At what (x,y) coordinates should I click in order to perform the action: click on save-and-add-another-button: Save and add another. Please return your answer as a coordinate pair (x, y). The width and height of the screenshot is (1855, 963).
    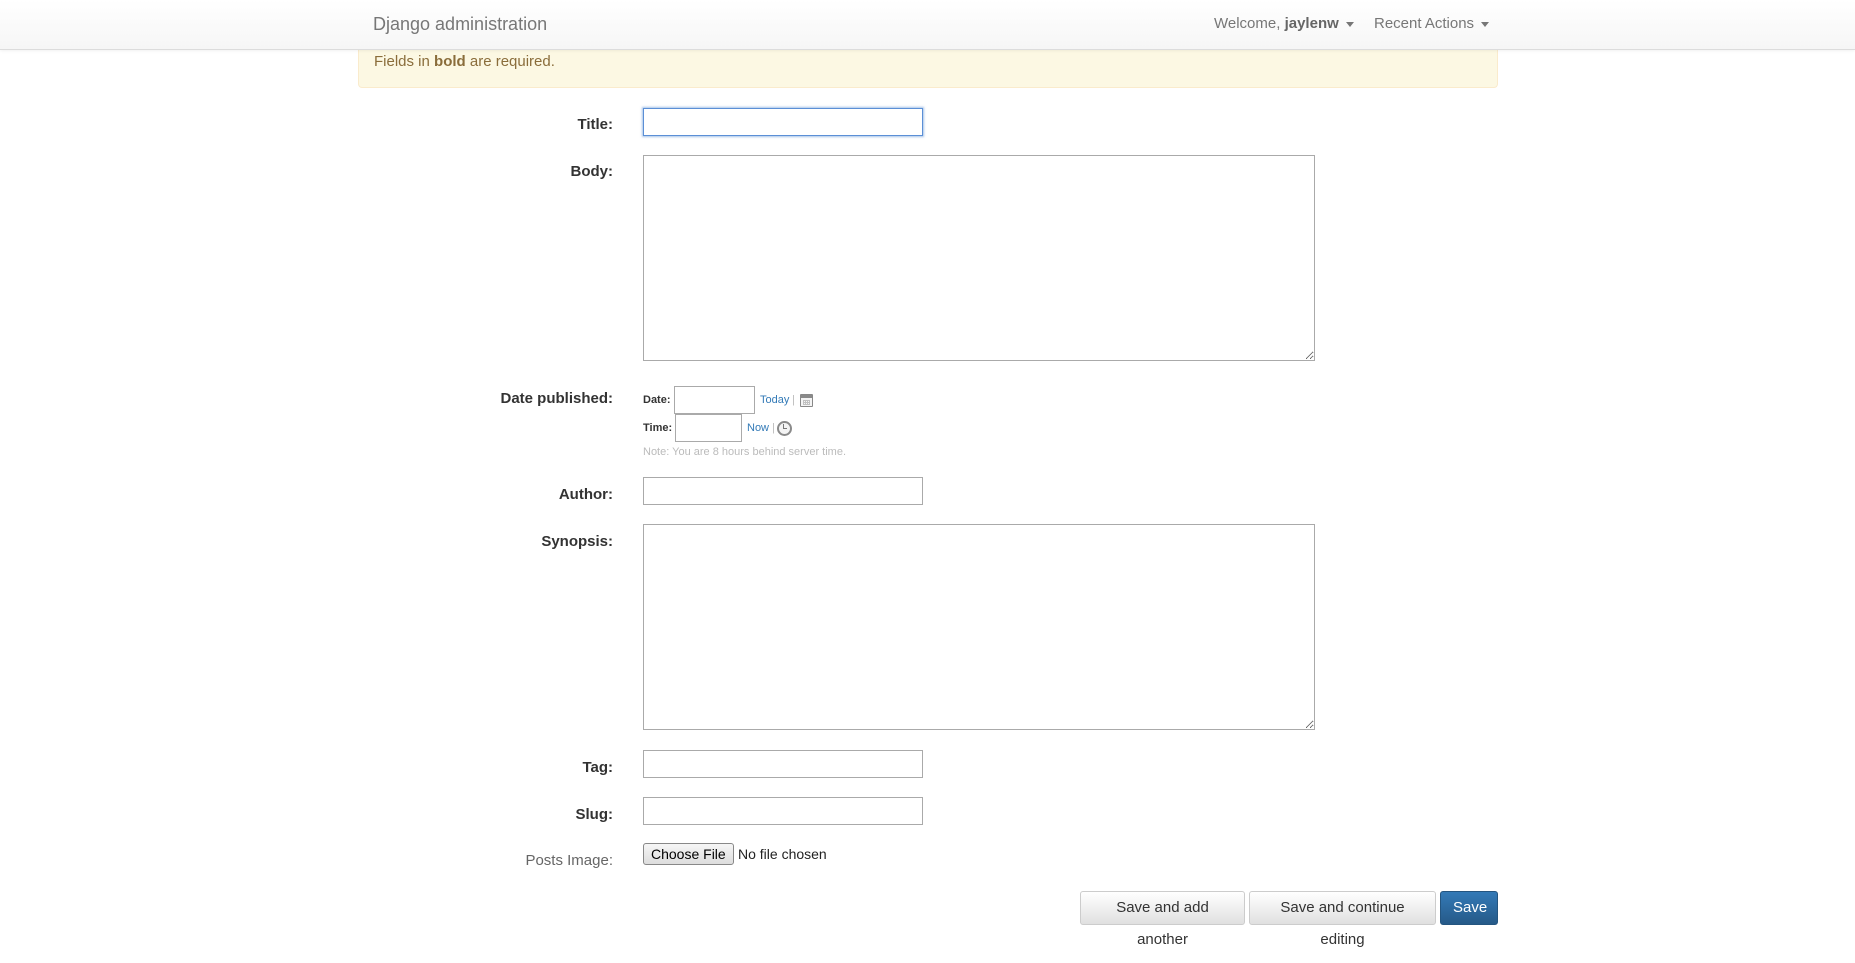
    Looking at the image, I should click on (1162, 919).